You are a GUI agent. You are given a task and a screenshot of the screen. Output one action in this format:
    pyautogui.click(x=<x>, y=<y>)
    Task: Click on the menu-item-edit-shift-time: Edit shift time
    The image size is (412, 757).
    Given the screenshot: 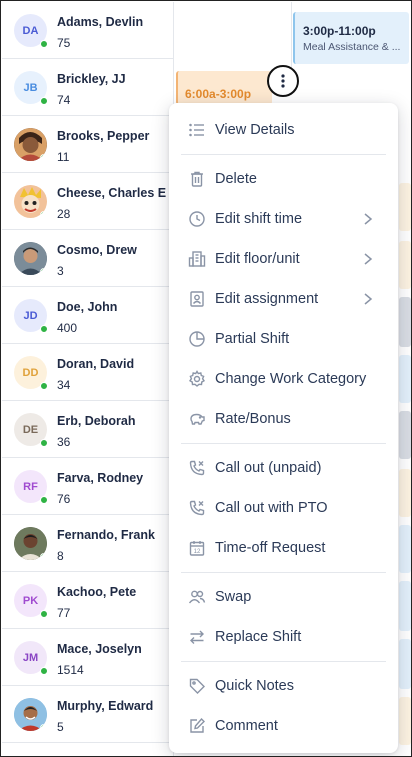 What is the action you would take?
    pyautogui.click(x=283, y=219)
    